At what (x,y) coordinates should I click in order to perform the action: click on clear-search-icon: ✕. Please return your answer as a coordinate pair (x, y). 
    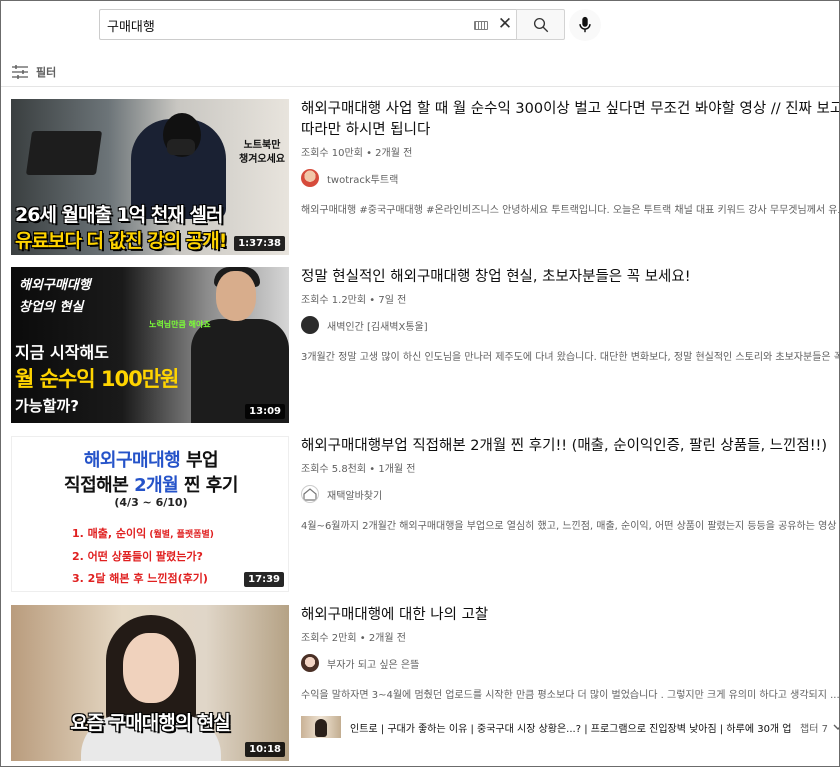
    Looking at the image, I should click on (505, 24).